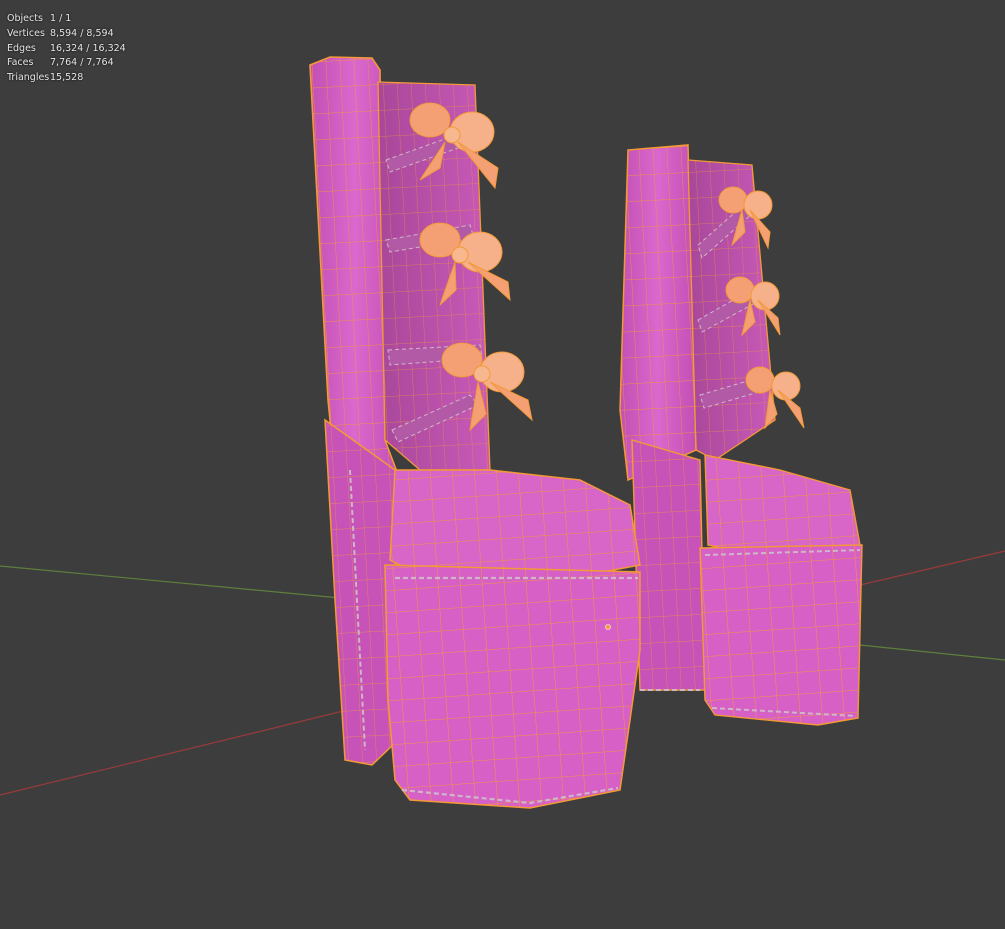 This screenshot has width=1005, height=929. Describe the element at coordinates (88, 48) in the screenshot. I see `stat-value: 16,324 / 16,324` at that location.